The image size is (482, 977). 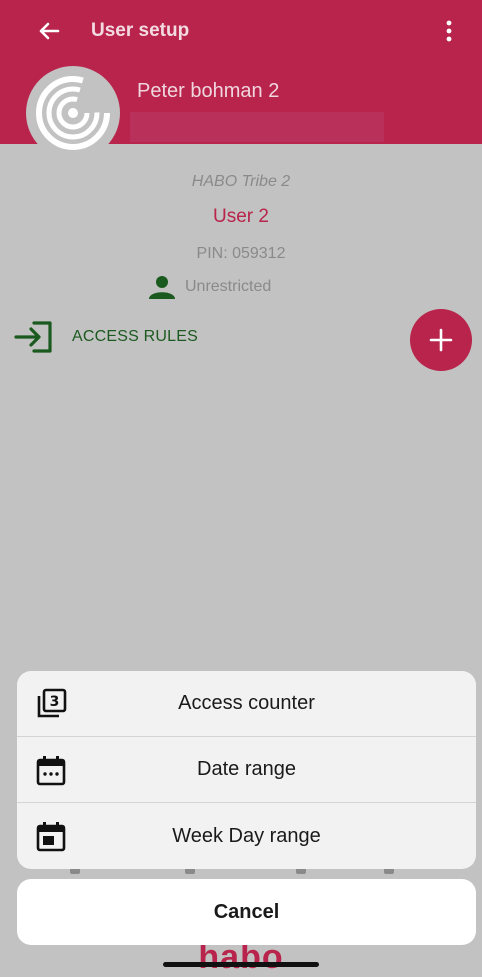 I want to click on overflow-menu-button, so click(x=449, y=31).